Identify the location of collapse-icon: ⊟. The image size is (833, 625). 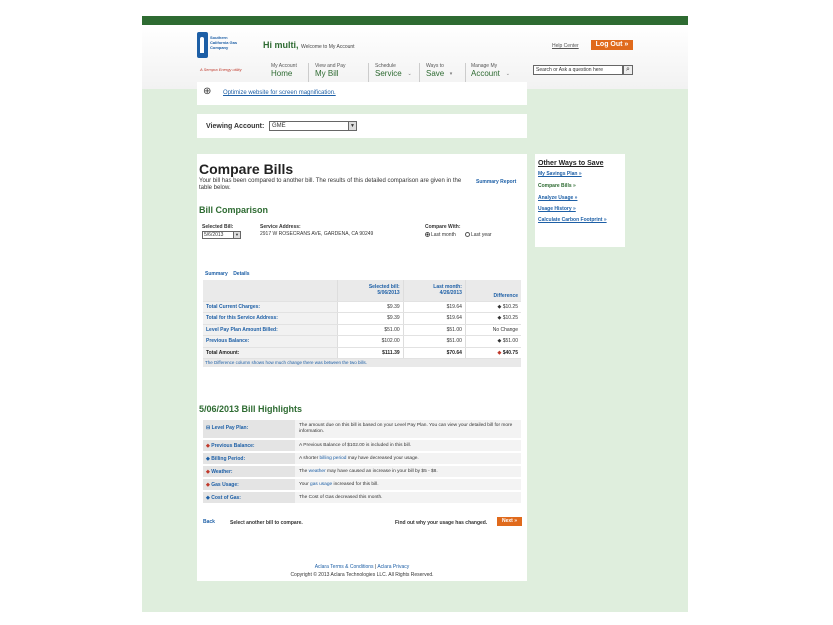
(208, 428).